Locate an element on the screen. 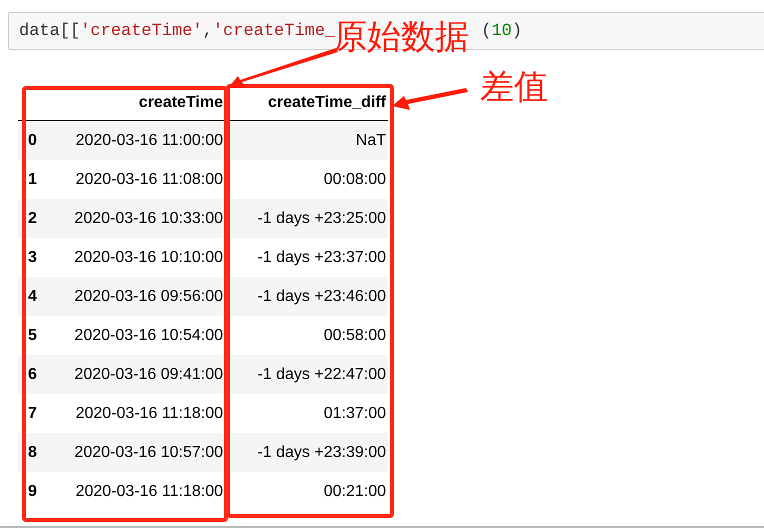  table-cell: 2020-03-16 10:57:00 is located at coordinates (136, 452).